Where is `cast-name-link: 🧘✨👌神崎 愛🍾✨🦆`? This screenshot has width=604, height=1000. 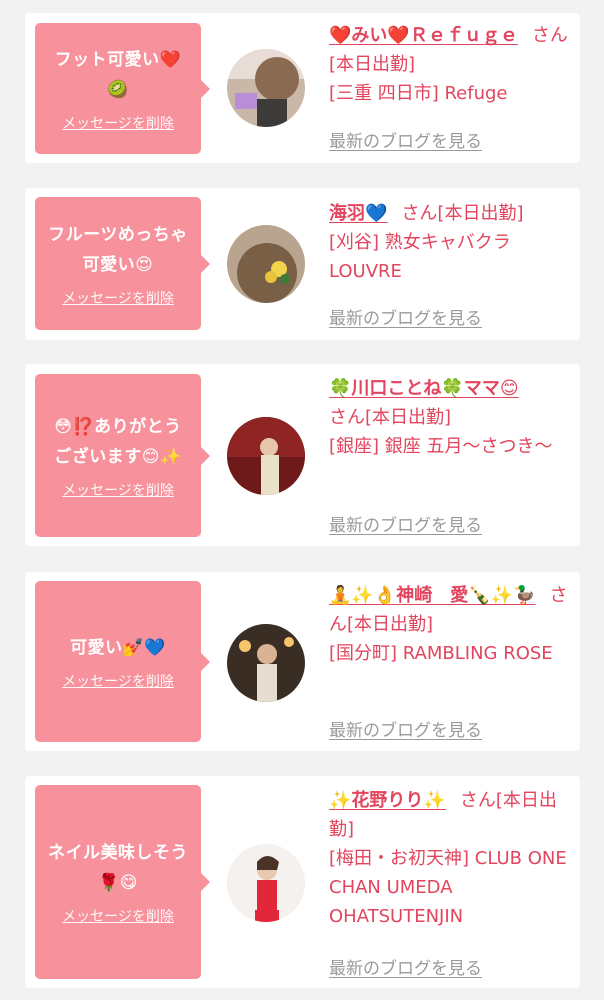
cast-name-link: 🧘✨👌神崎 愛🍾✨🦆 is located at coordinates (432, 595).